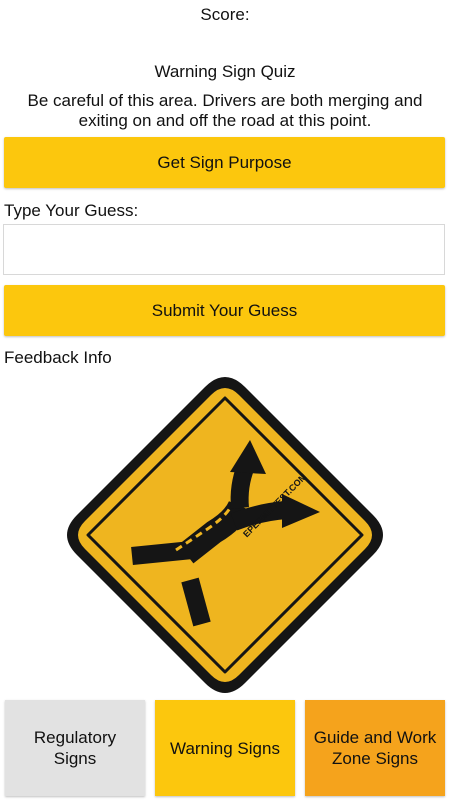  I want to click on get-sign-purpose-button: Get Sign Purpose, so click(224, 162).